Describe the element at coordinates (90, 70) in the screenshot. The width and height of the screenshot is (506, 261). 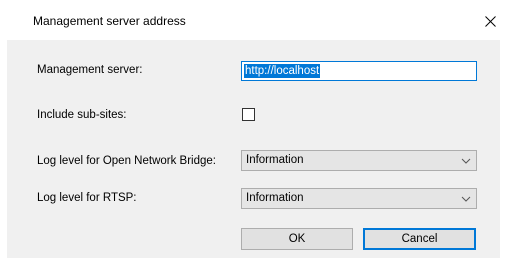
I see `management-server-label: Management server:` at that location.